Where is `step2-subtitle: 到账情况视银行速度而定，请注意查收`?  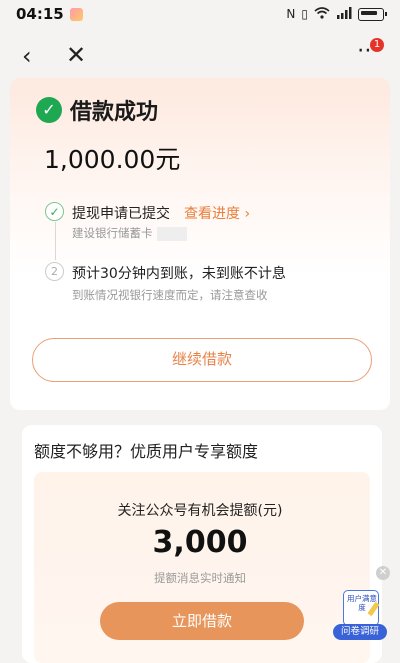 step2-subtitle: 到账情况视银行速度而定，请注意查收 is located at coordinates (170, 295).